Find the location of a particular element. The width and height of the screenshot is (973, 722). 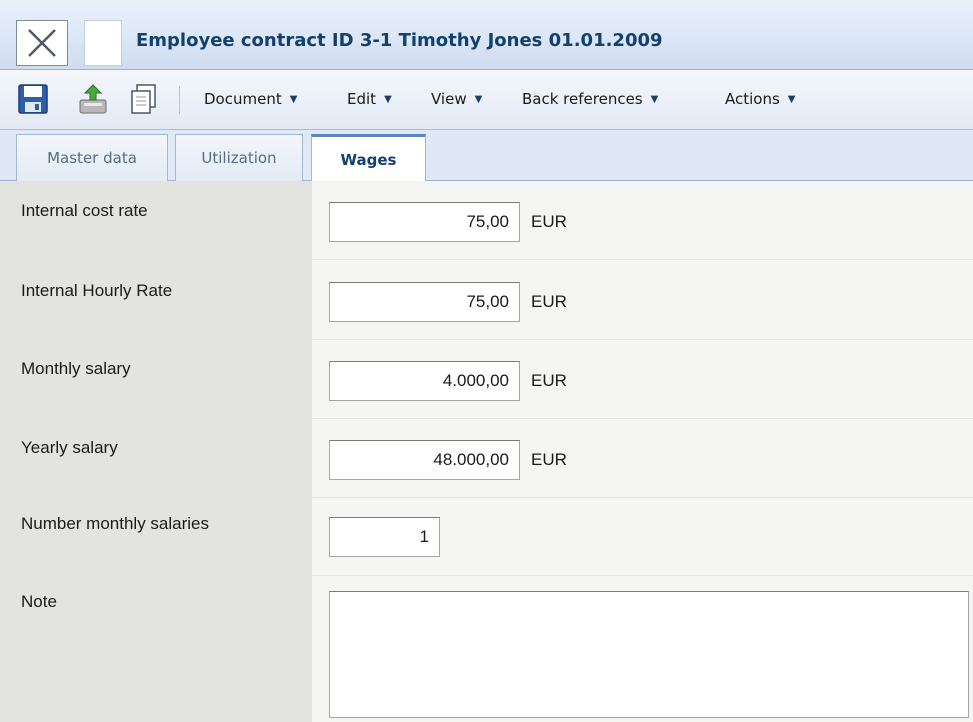

number-monthly-salaries-input is located at coordinates (384, 537).